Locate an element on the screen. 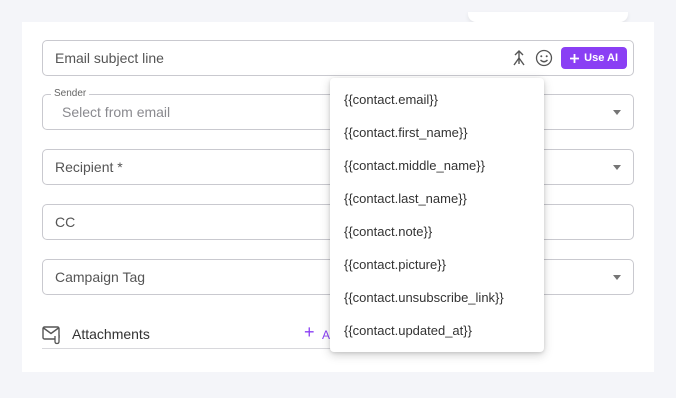 This screenshot has width=676, height=398. campaign-tag-placeholder: Campaign Tag is located at coordinates (100, 277).